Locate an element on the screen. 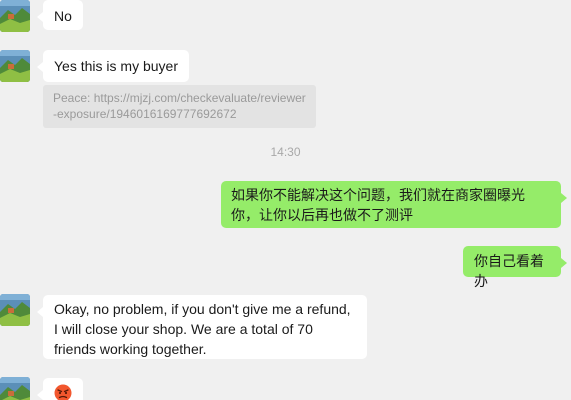  message-text: No is located at coordinates (63, 16).